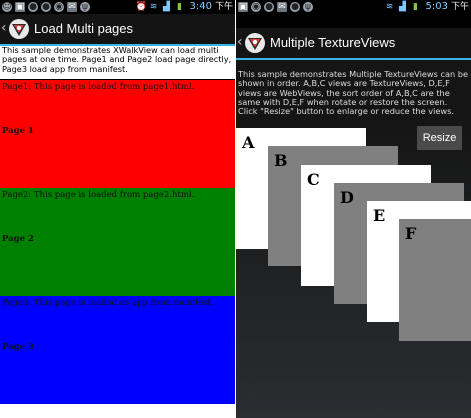 This screenshot has width=471, height=418. Describe the element at coordinates (347, 197) in the screenshot. I see `view-letter: D` at that location.